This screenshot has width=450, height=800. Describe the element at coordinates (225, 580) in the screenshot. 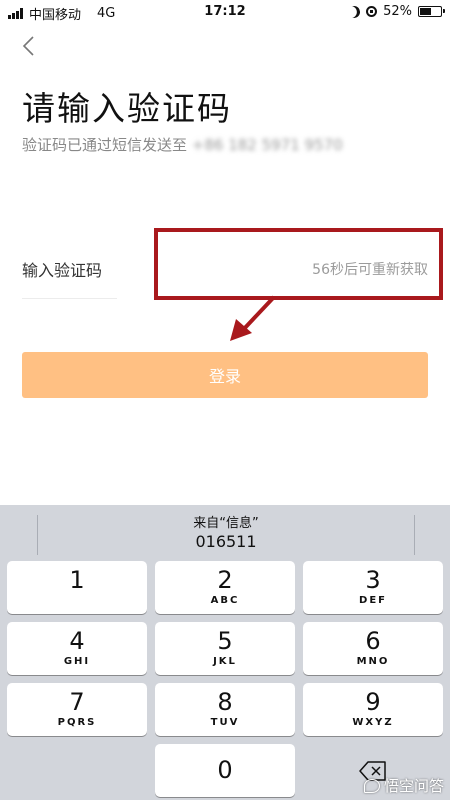

I see `key-digit: 2` at that location.